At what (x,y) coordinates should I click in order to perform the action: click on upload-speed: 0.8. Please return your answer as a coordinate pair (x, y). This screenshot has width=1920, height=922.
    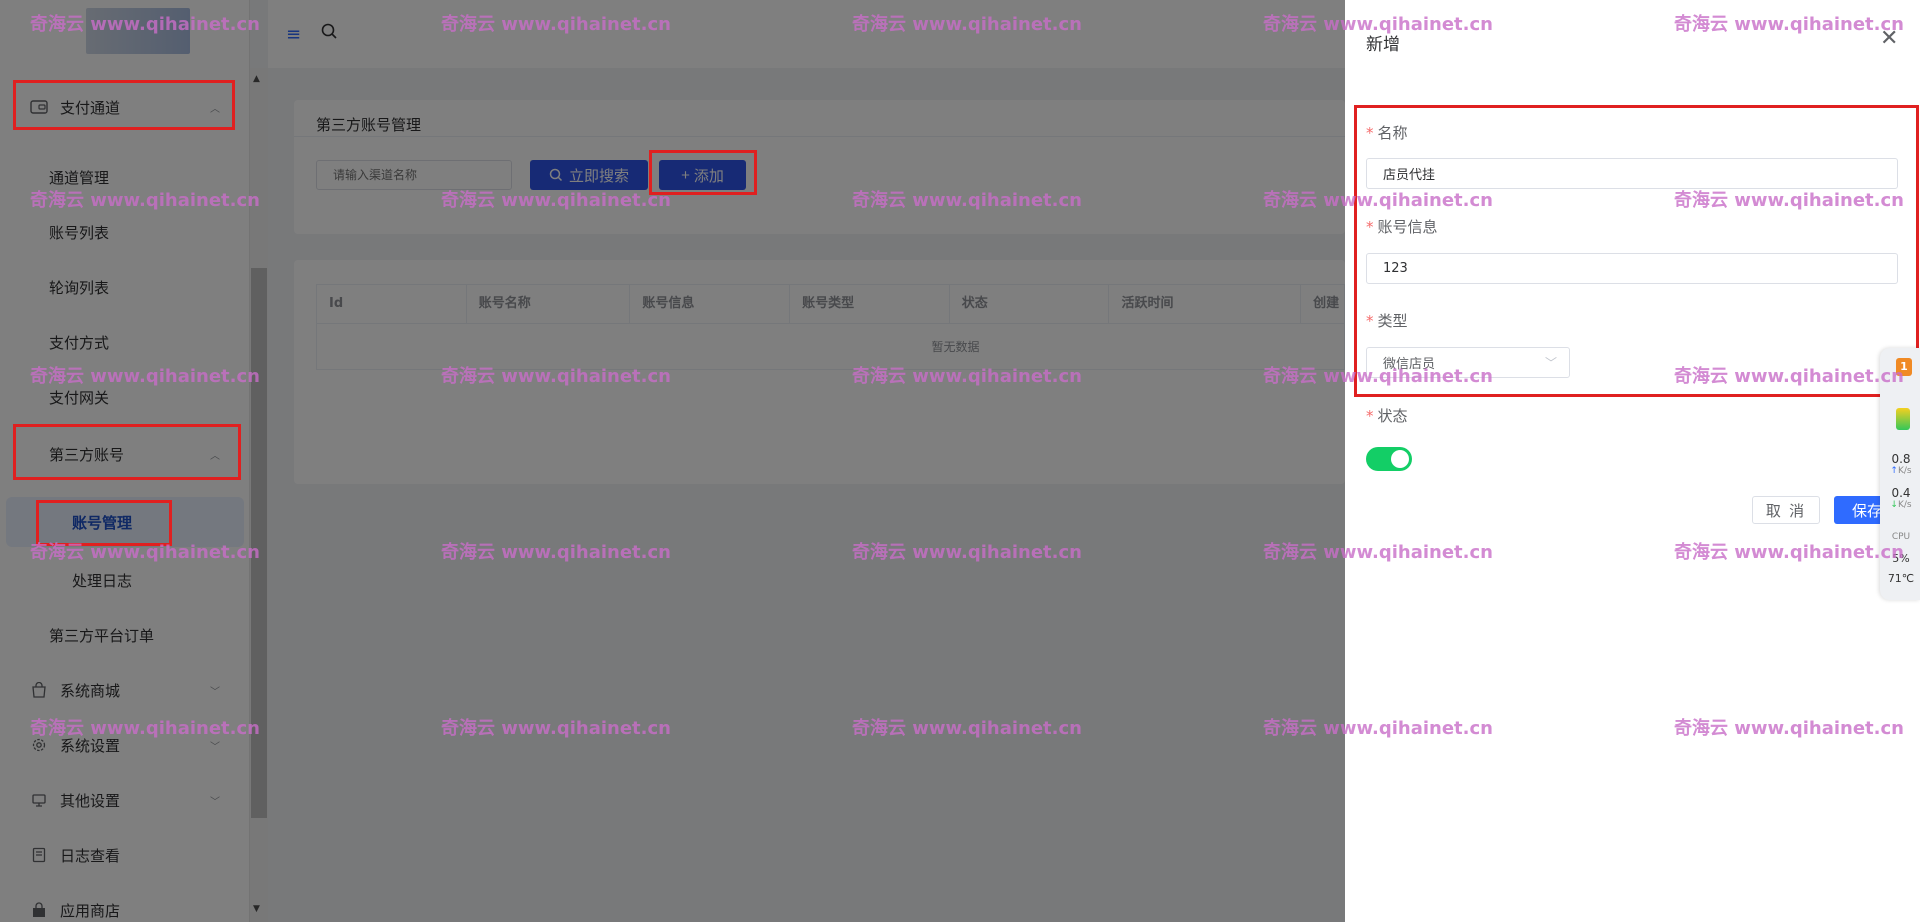
    Looking at the image, I should click on (1901, 459).